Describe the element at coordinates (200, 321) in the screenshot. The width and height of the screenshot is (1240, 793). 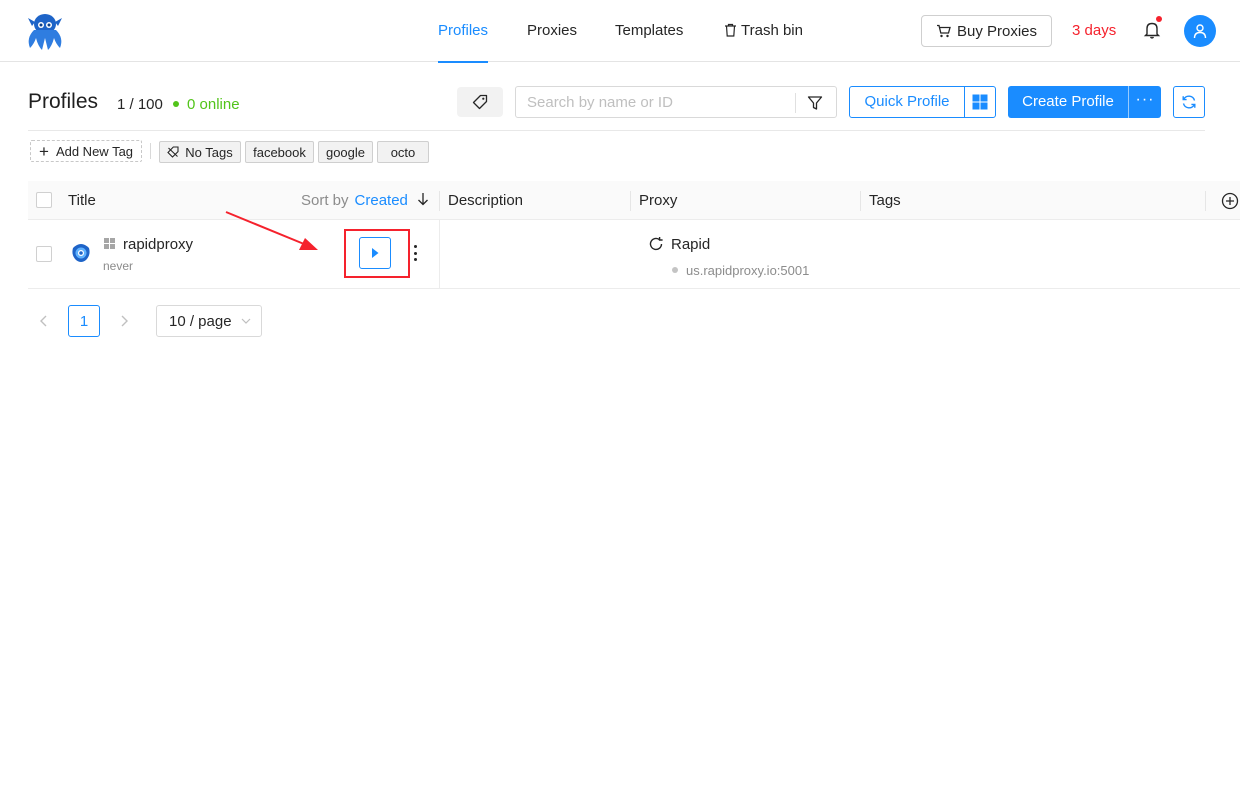
I see `page-size-value: 10 / page` at that location.